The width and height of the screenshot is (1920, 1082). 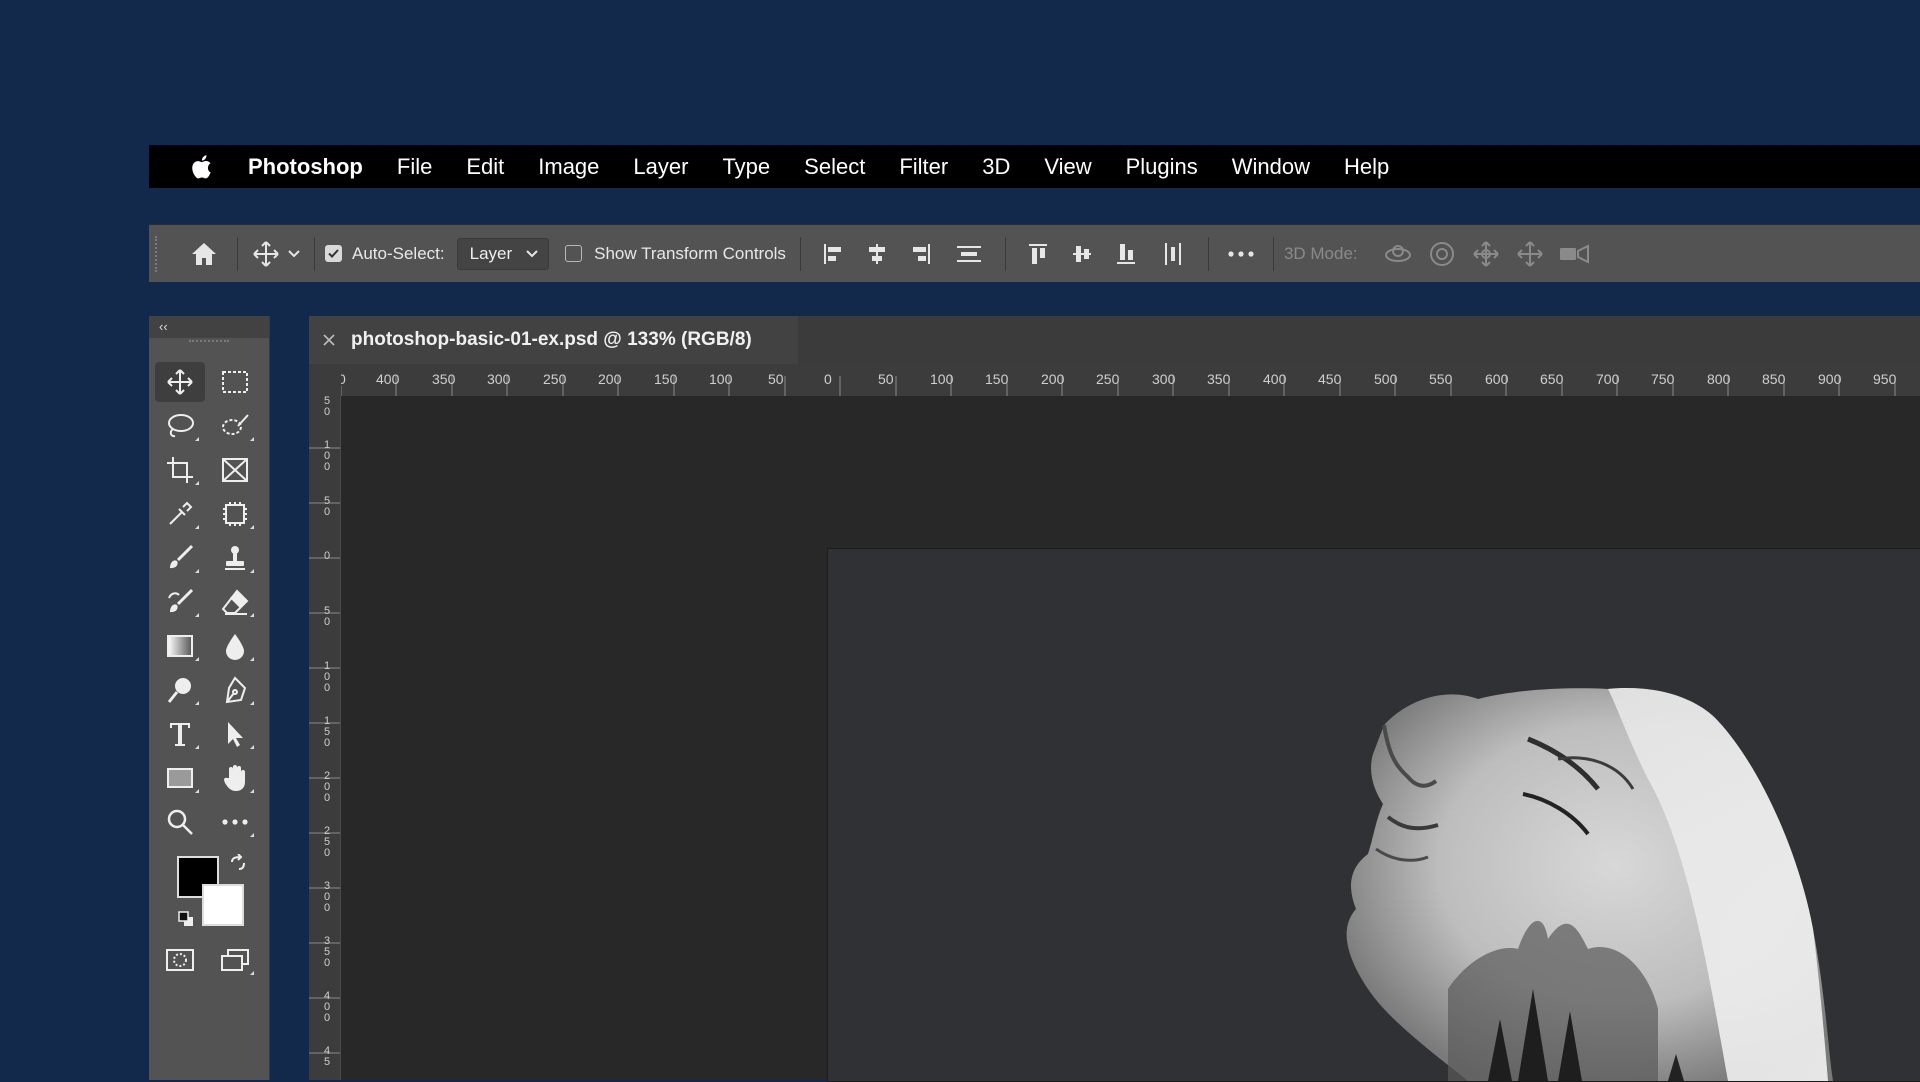 What do you see at coordinates (201, 167) in the screenshot?
I see `apple-icon` at bounding box center [201, 167].